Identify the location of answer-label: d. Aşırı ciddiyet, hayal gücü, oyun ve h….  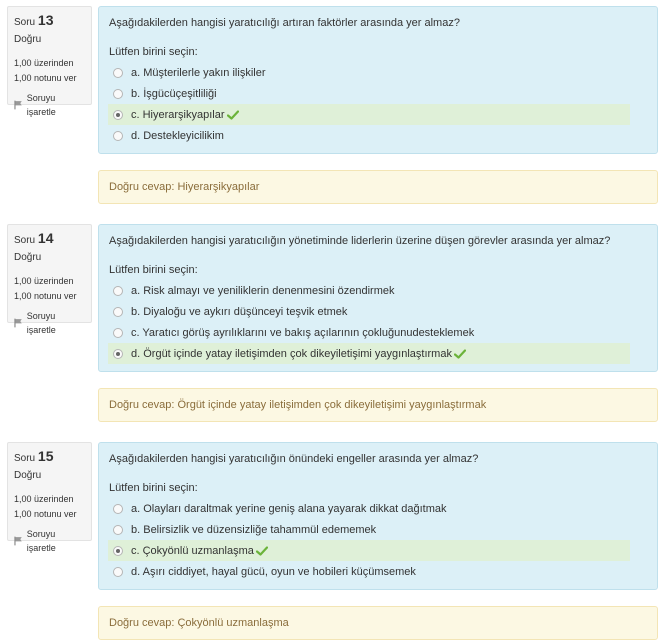
(273, 571).